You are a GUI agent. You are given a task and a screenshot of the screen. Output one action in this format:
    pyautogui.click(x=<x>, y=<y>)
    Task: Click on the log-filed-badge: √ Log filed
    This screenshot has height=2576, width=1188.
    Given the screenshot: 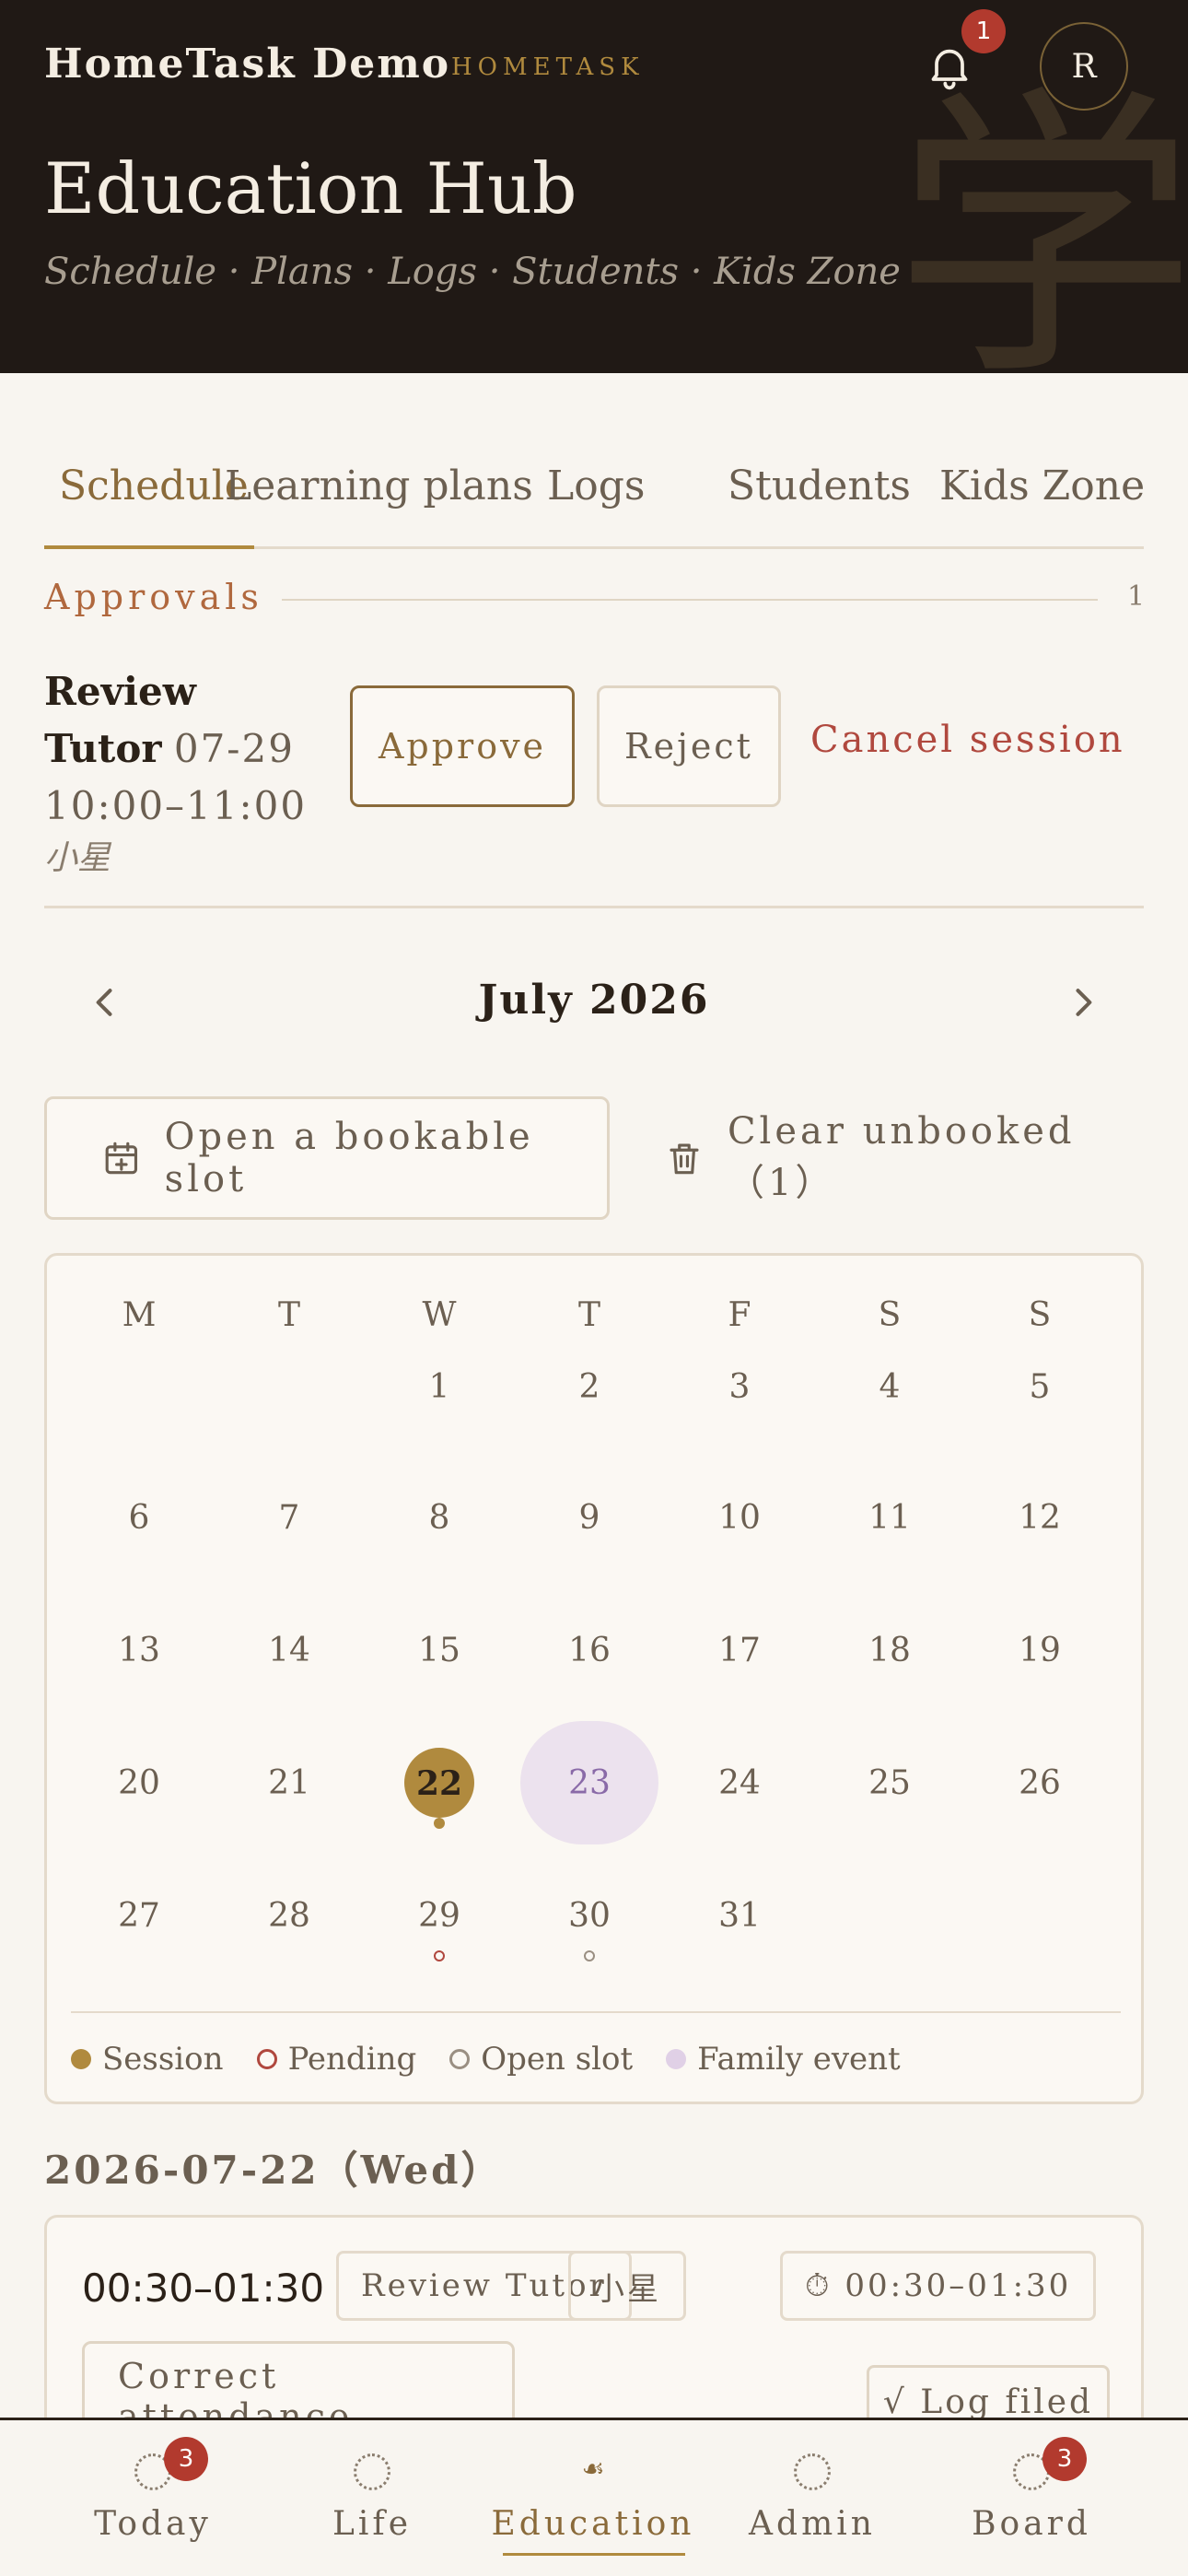 What is the action you would take?
    pyautogui.click(x=988, y=2391)
    